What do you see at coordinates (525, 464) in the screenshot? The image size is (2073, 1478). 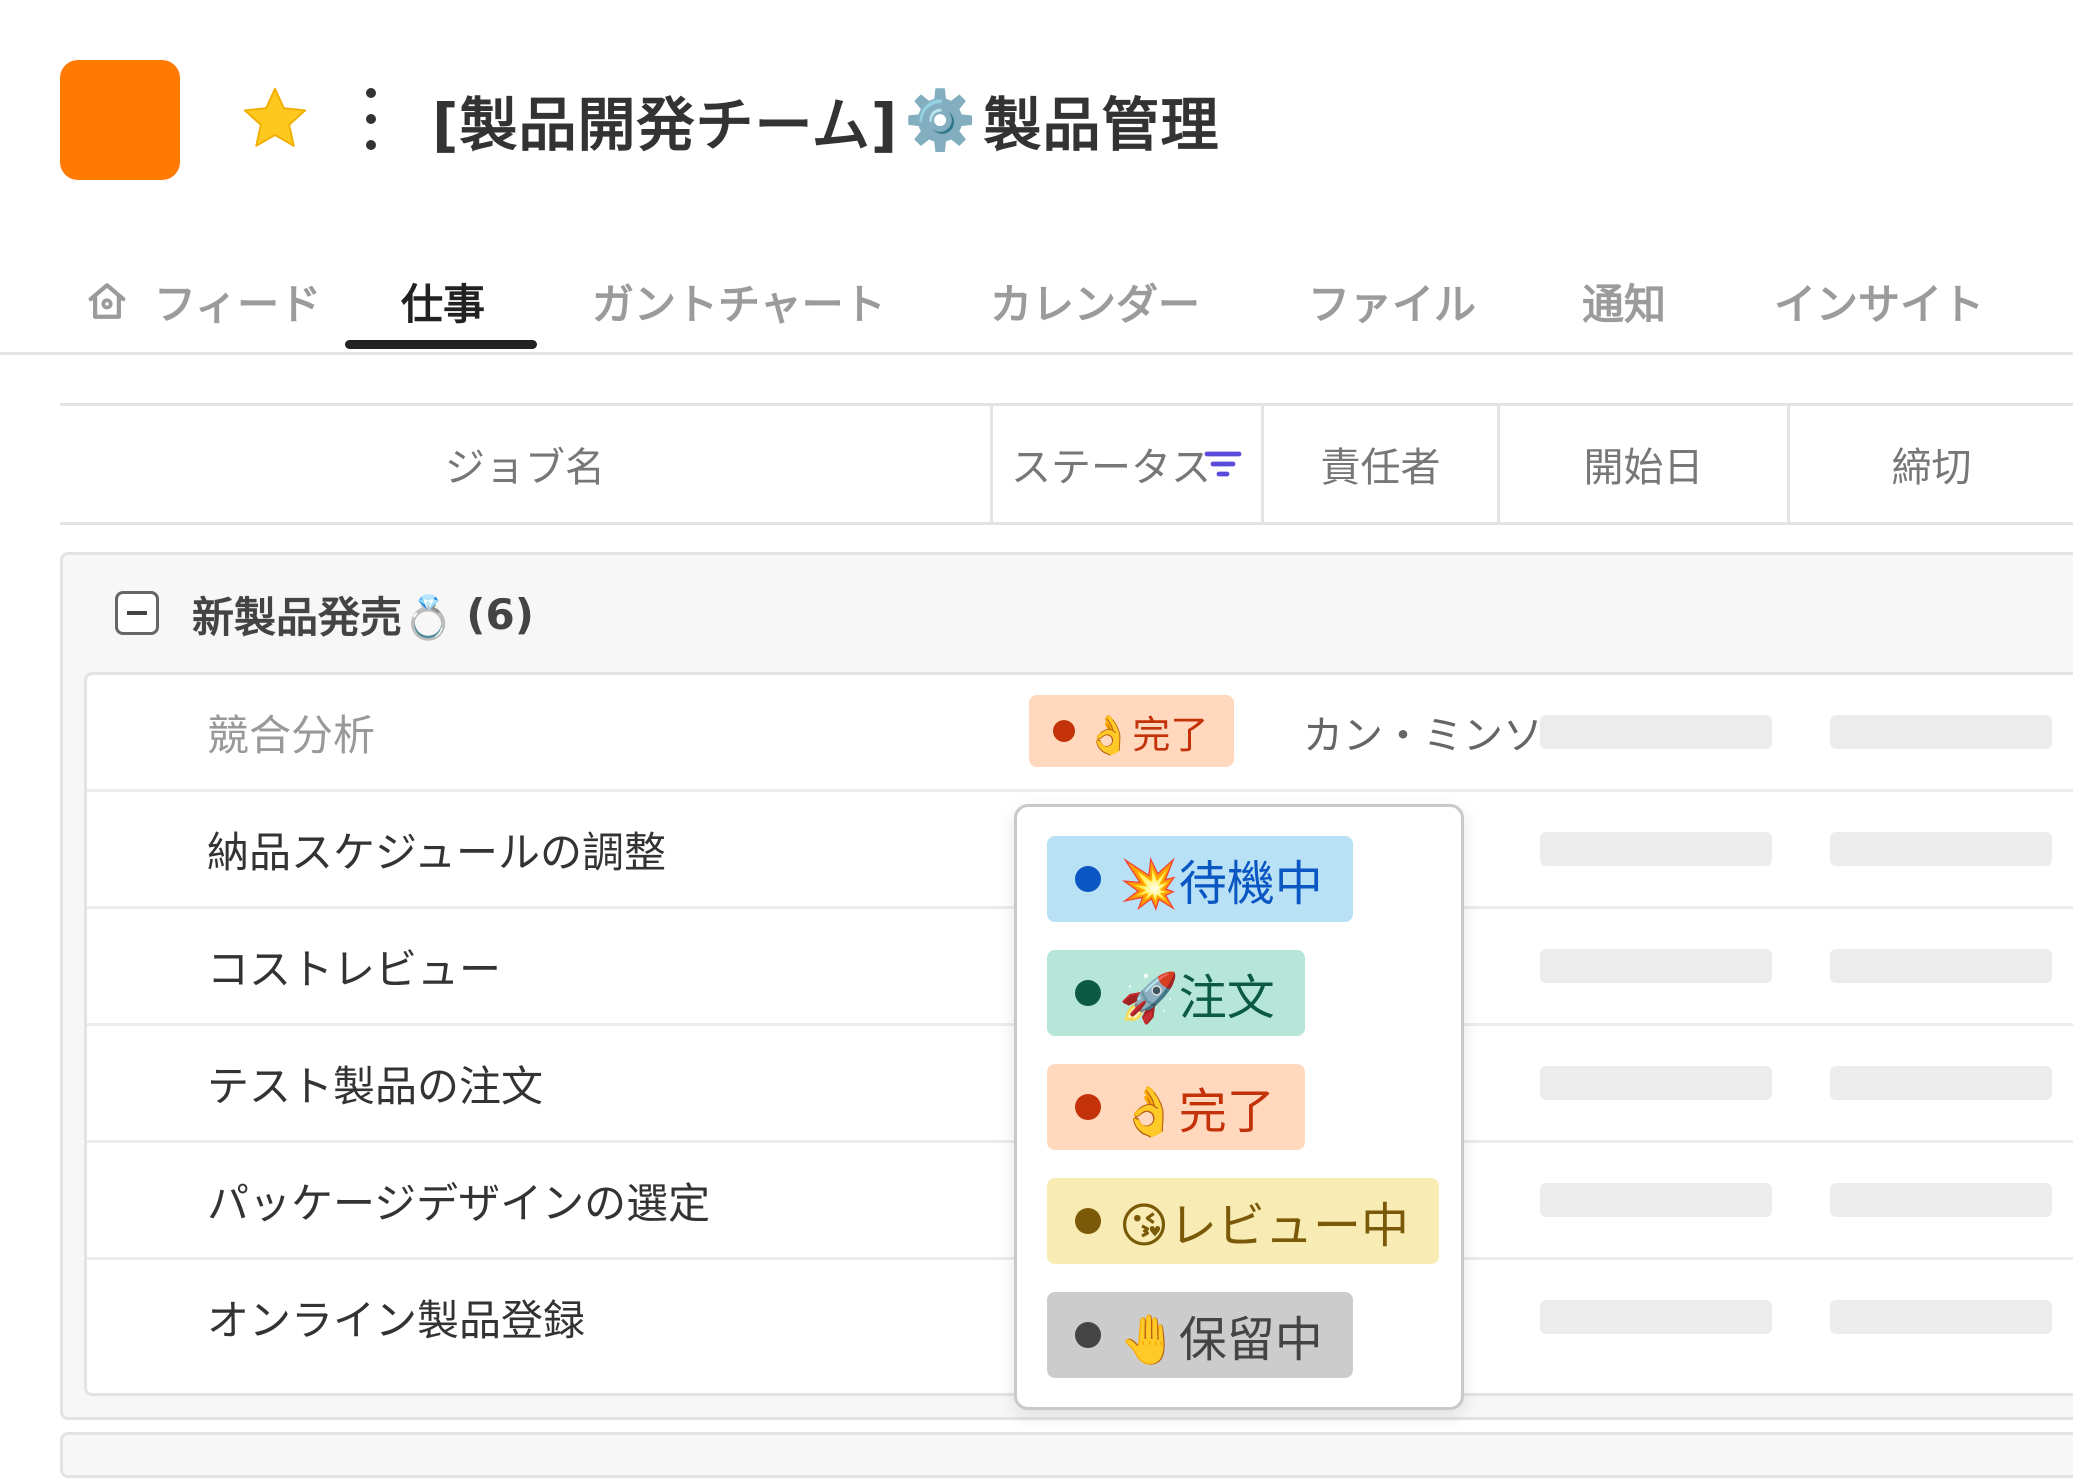 I see `column-header-job-name: ジョブ名` at bounding box center [525, 464].